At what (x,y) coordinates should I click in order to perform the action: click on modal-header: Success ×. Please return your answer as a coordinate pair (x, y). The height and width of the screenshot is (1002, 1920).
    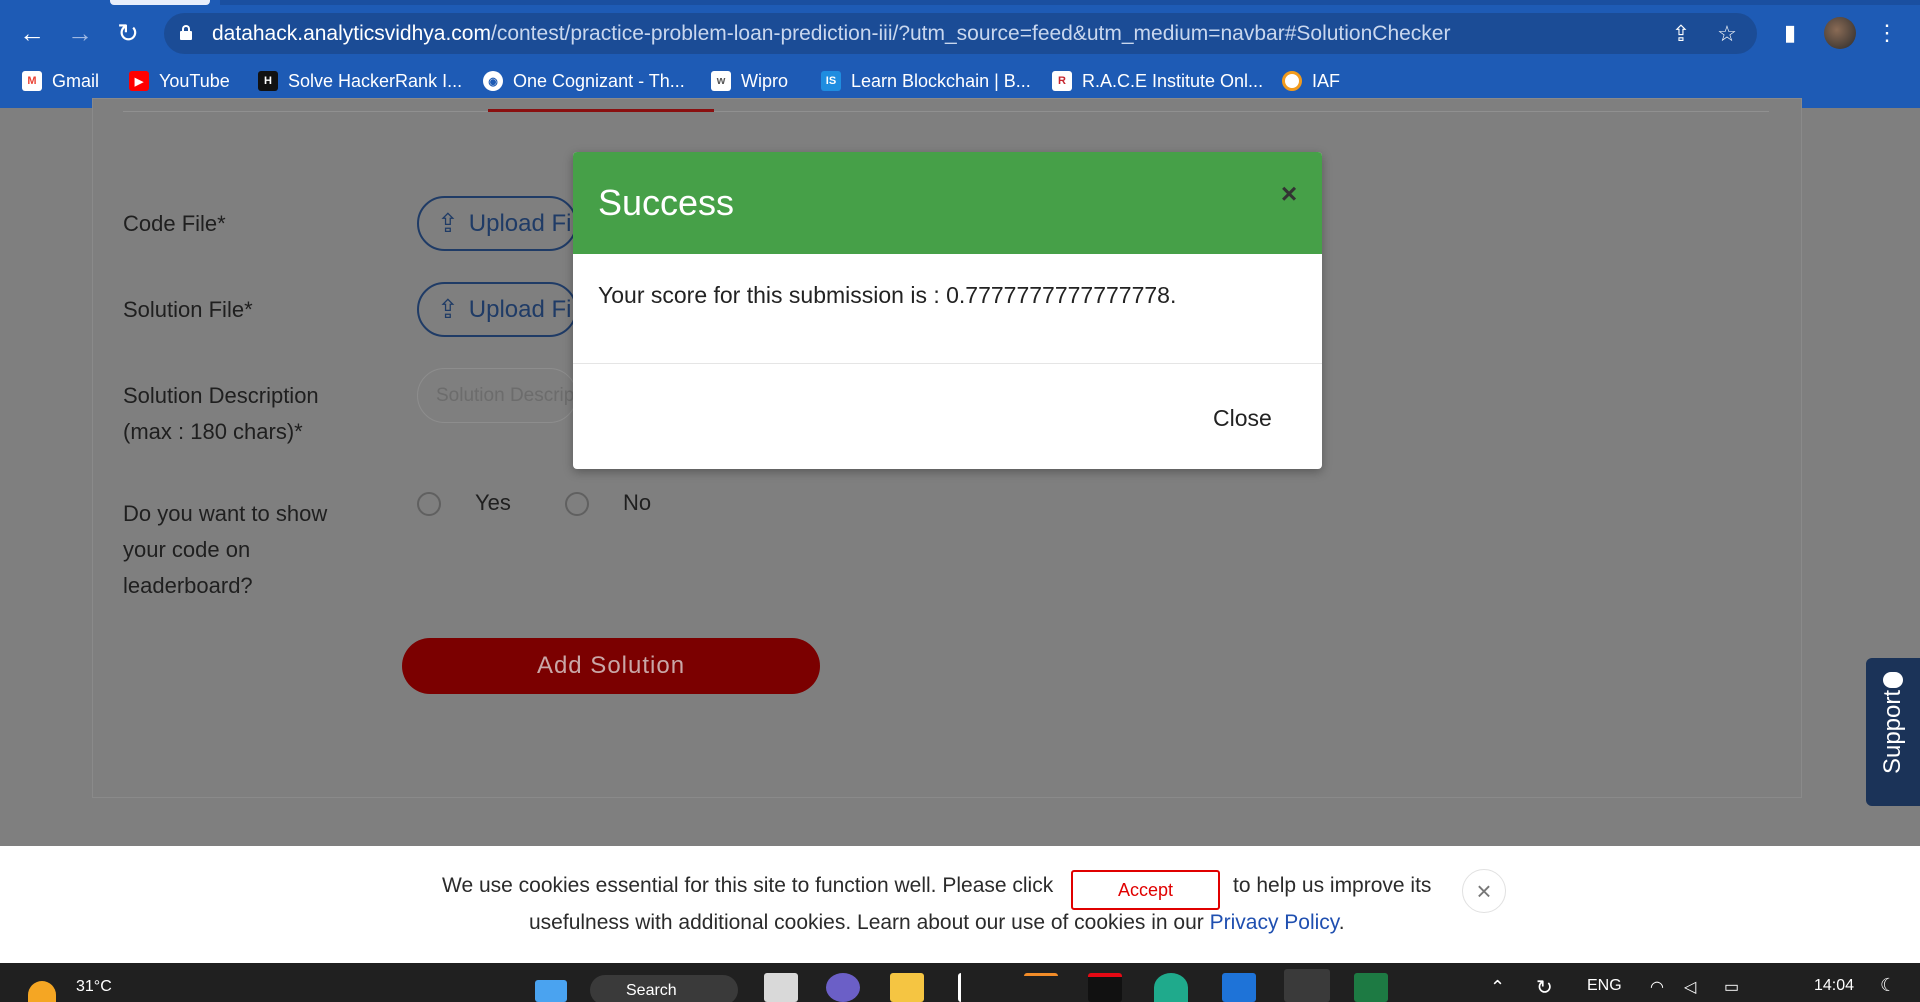
    Looking at the image, I should click on (947, 203).